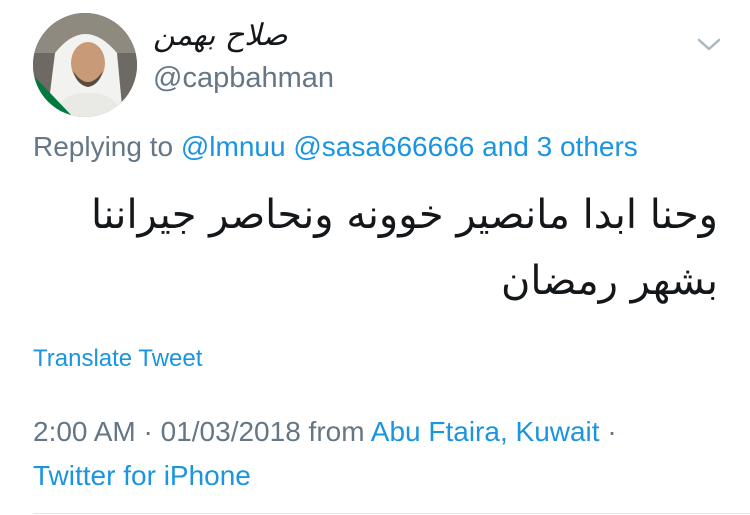 Image resolution: width=750 pixels, height=515 pixels. What do you see at coordinates (230, 431) in the screenshot?
I see `tweet-date: 01/03/2018` at bounding box center [230, 431].